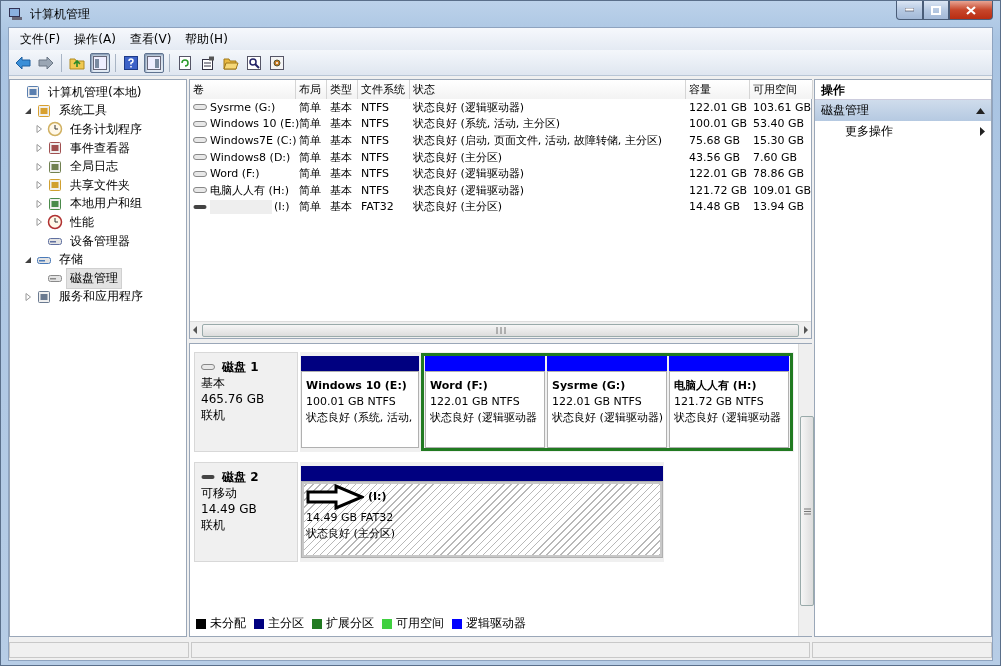 The width and height of the screenshot is (1001, 666). What do you see at coordinates (909, 10) in the screenshot?
I see `minimize-button` at bounding box center [909, 10].